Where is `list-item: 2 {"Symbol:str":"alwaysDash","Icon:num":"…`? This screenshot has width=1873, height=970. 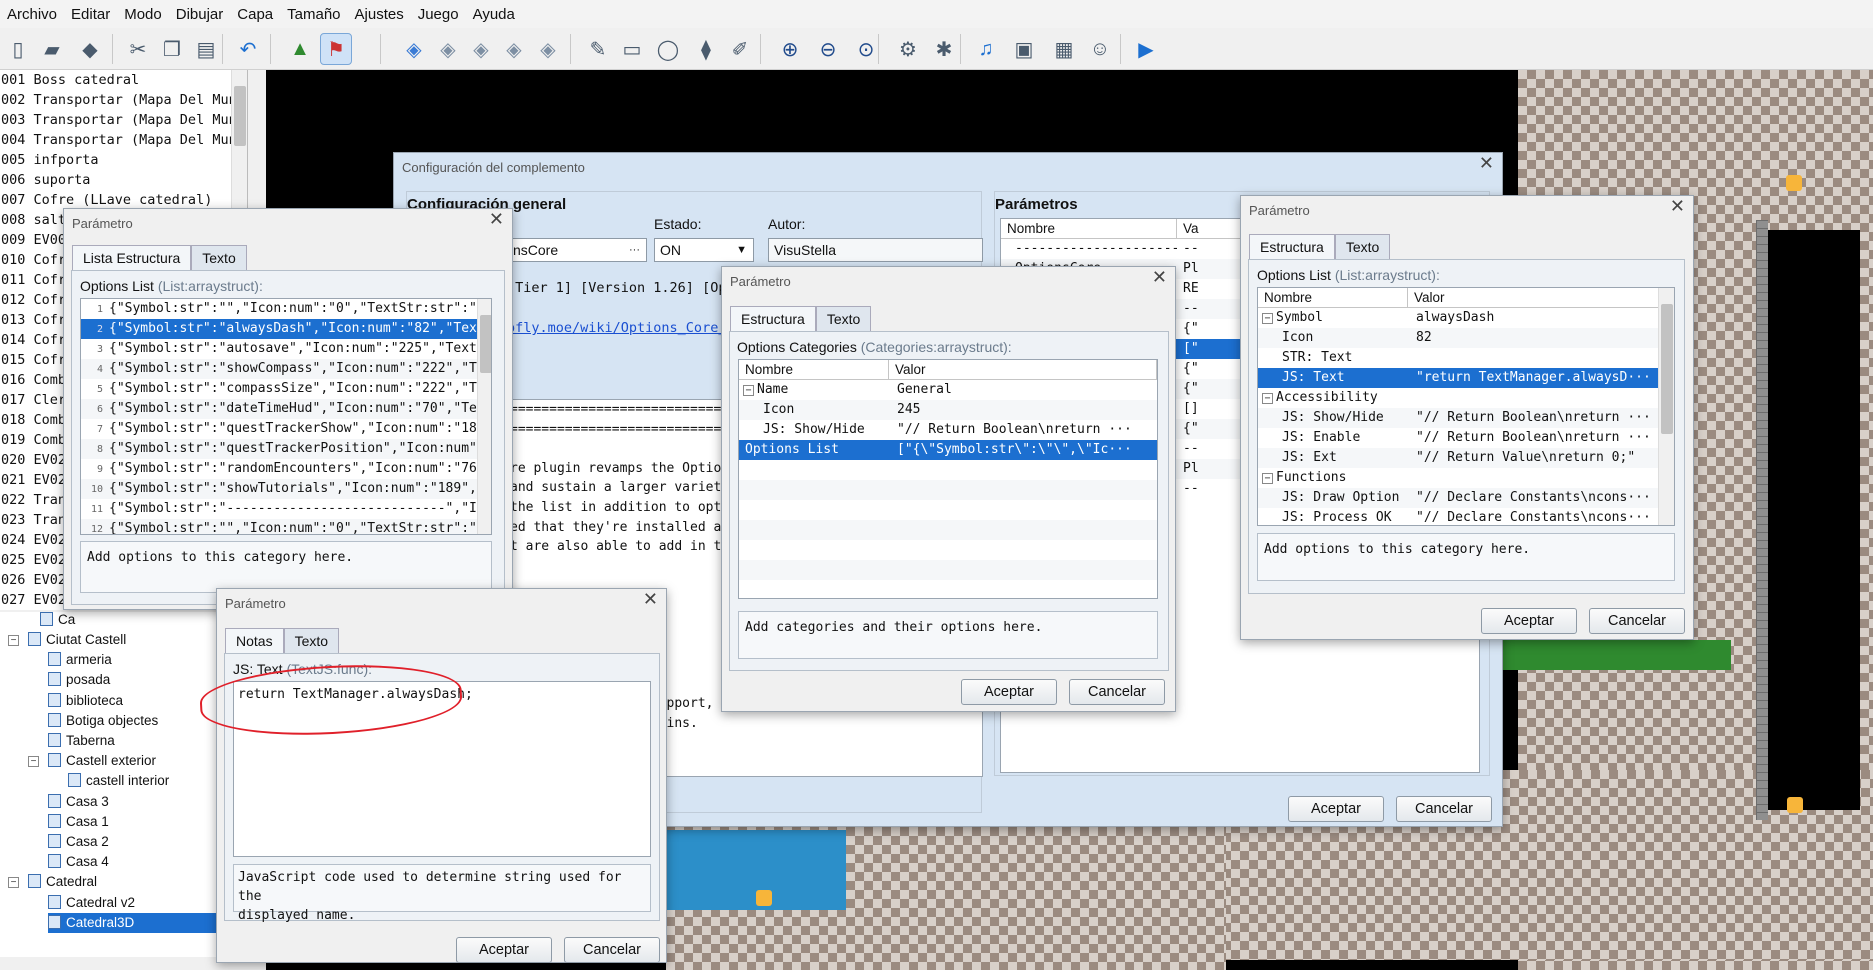 list-item: 2 {"Symbol:str":"alwaysDash","Icon:num":"… is located at coordinates (286, 329).